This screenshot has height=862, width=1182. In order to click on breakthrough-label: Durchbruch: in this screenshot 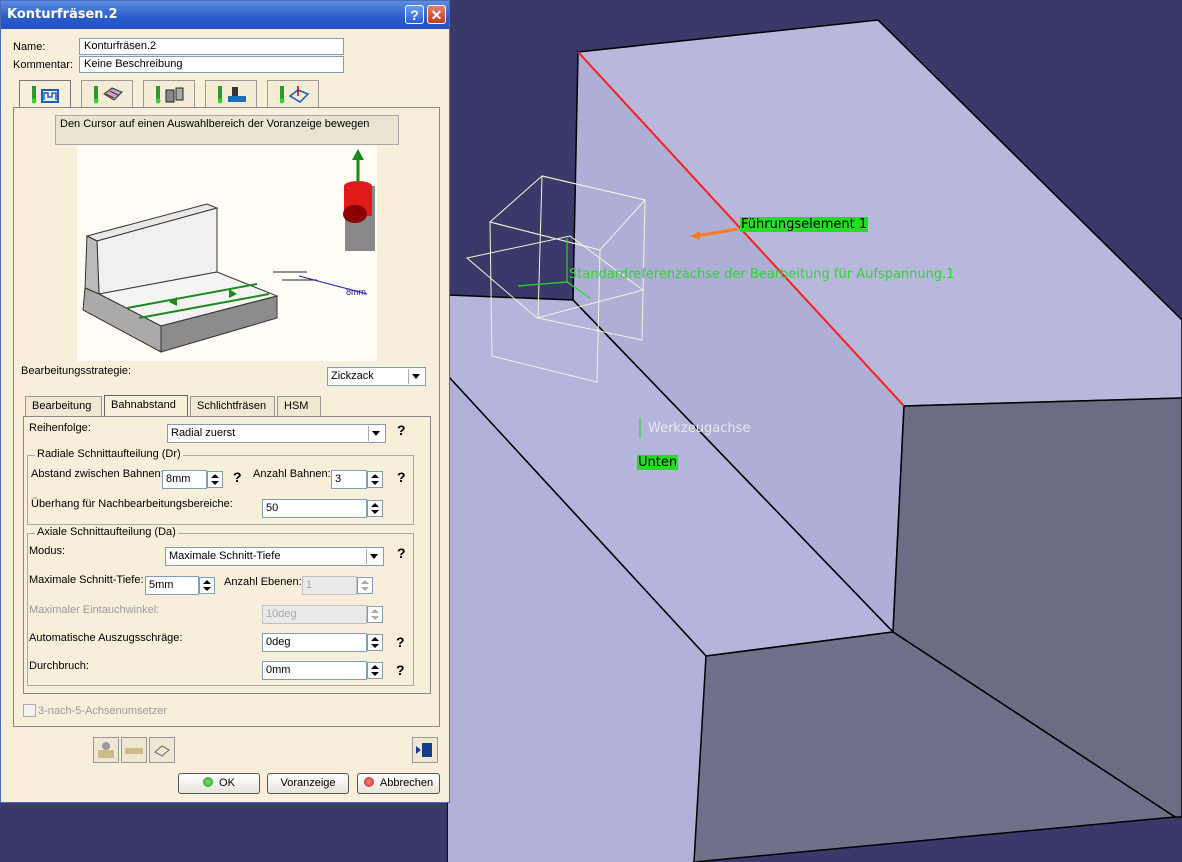, I will do `click(59, 666)`.